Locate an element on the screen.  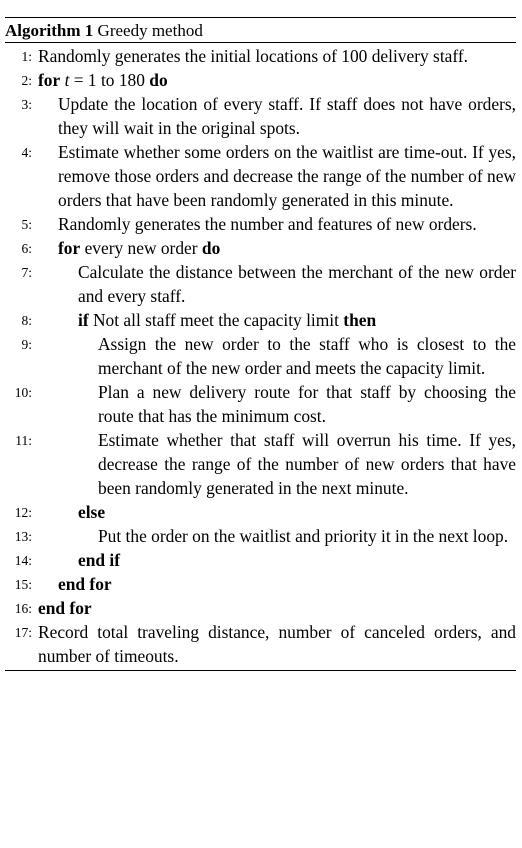
line-text: for every new order do is located at coordinates (287, 248).